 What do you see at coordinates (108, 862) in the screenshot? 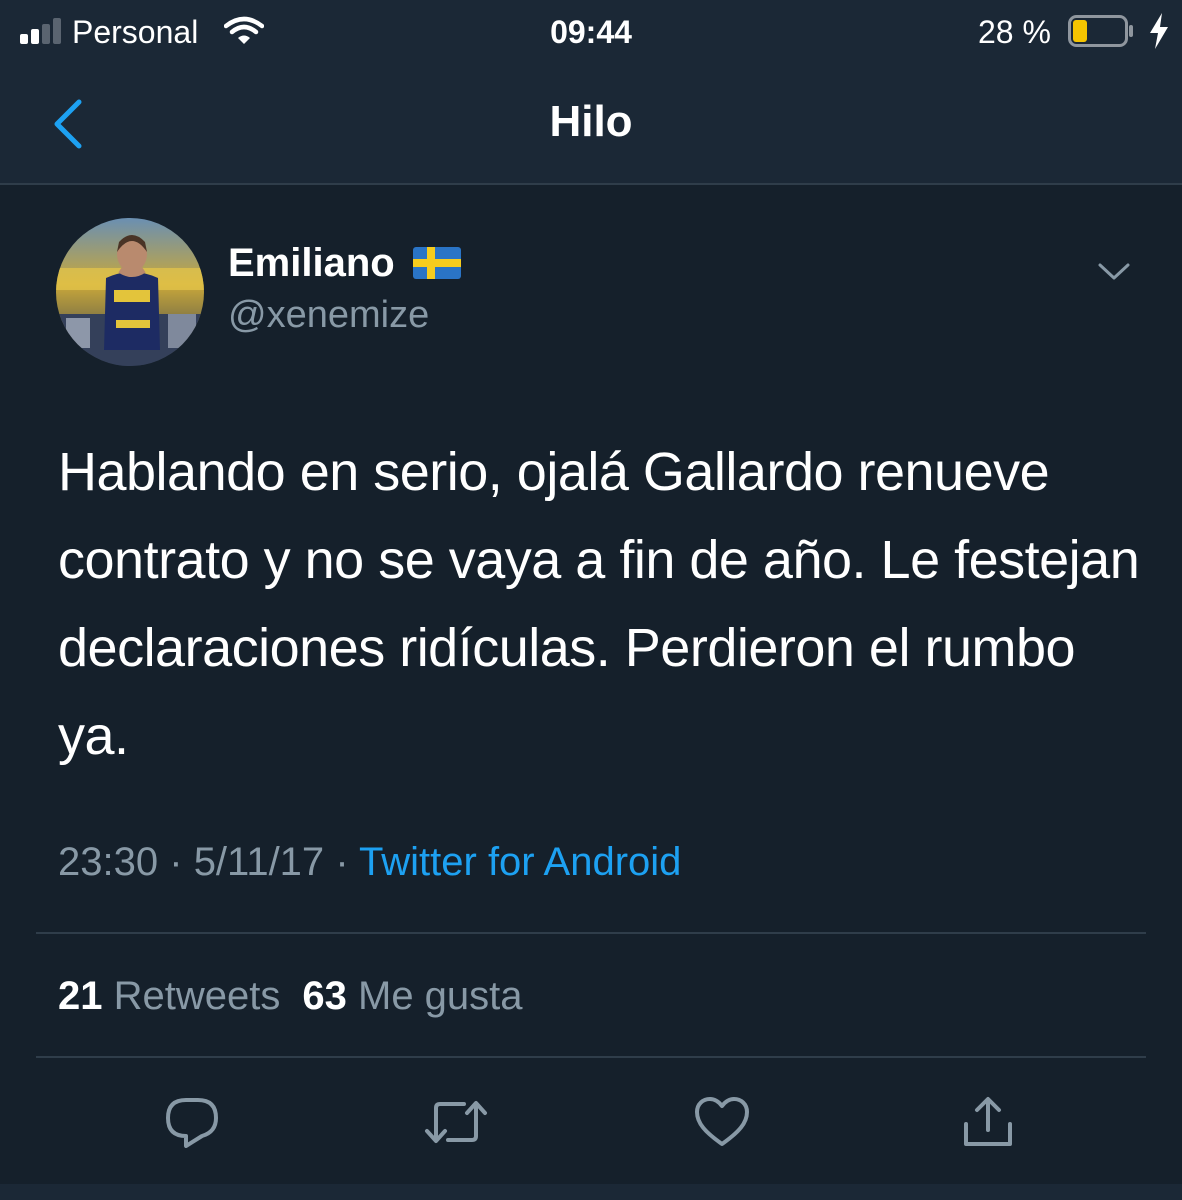
I see `tweet-time: 23:30` at bounding box center [108, 862].